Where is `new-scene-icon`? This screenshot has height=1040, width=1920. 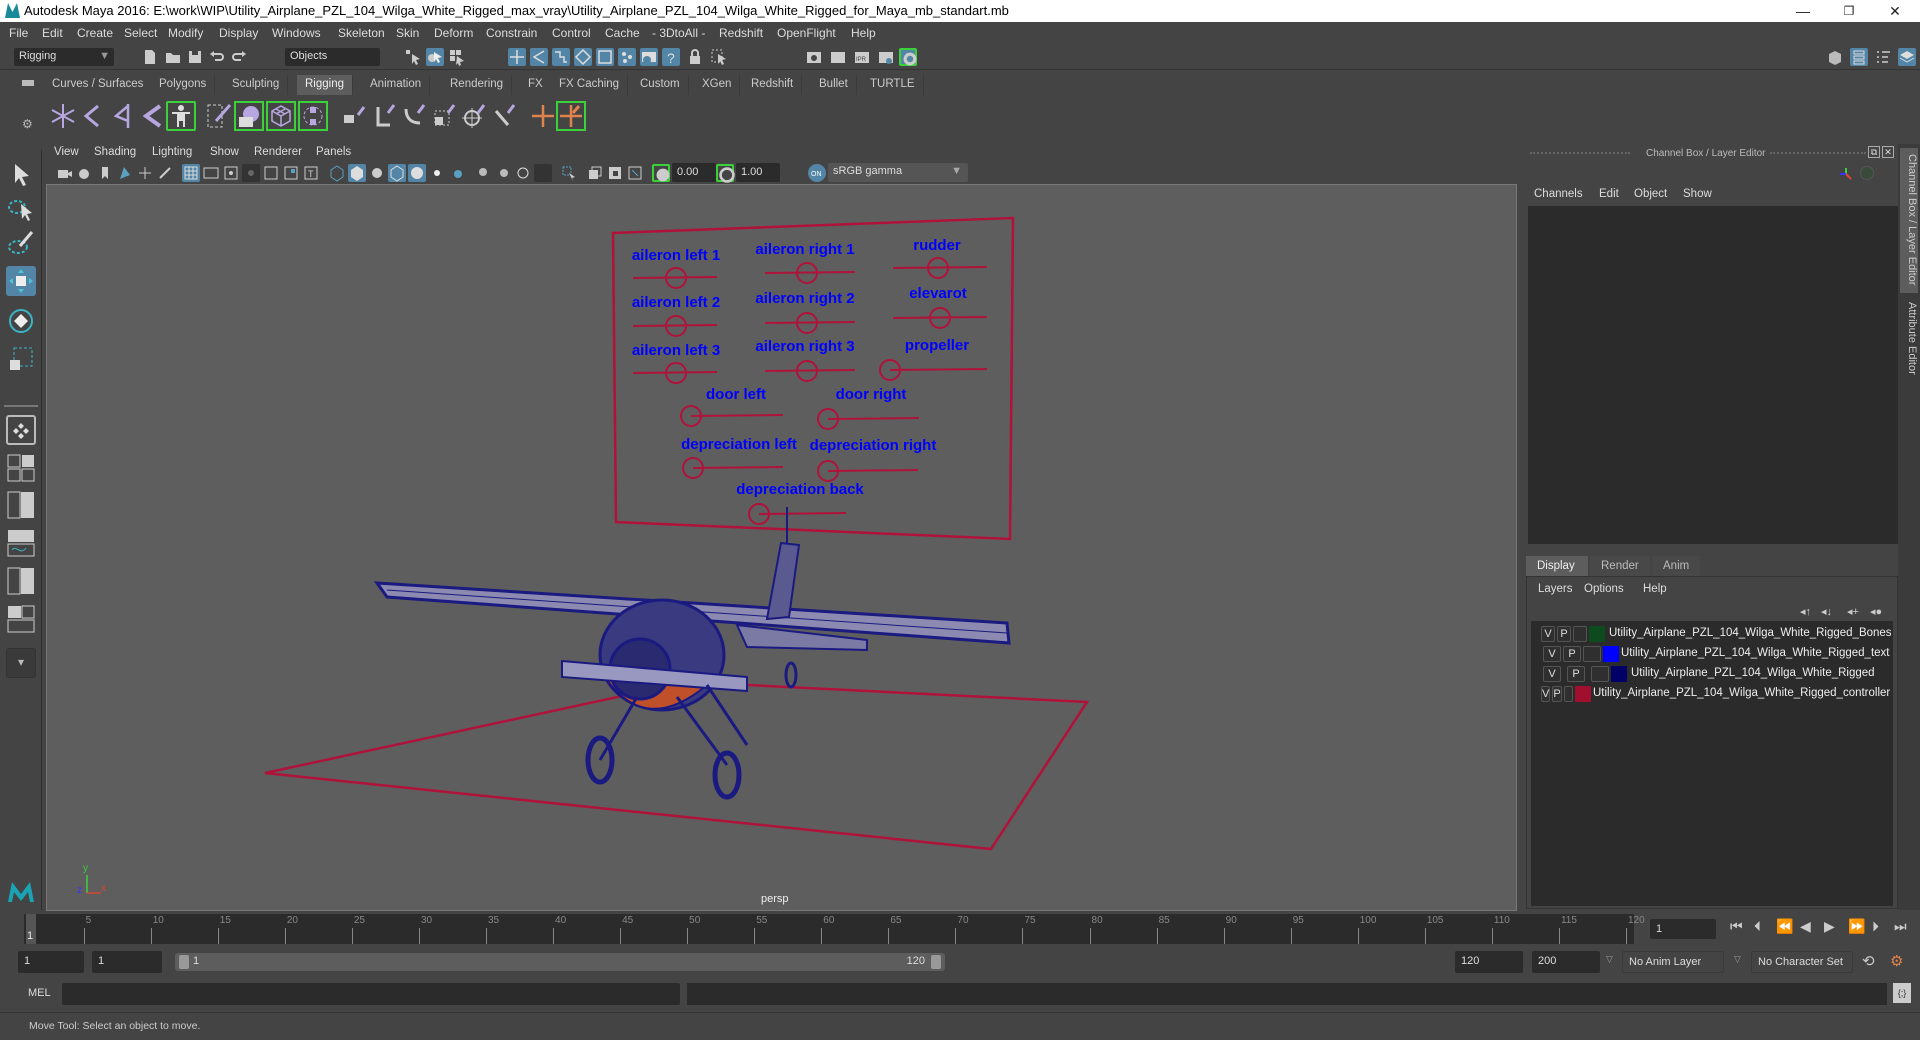 new-scene-icon is located at coordinates (150, 57).